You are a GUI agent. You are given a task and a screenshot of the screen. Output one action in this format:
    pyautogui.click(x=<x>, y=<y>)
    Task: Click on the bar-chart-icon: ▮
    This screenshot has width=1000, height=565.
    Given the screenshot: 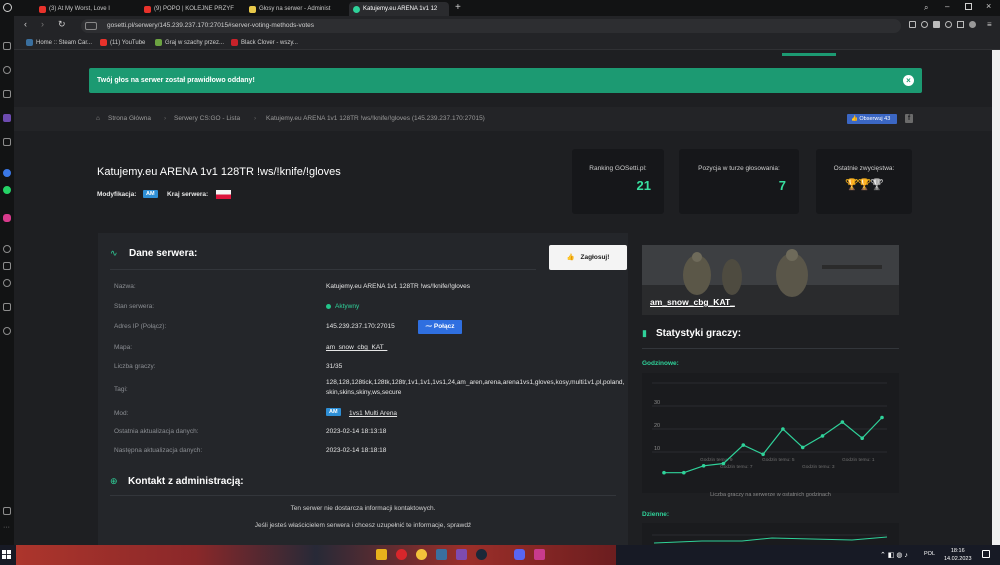 What is the action you would take?
    pyautogui.click(x=644, y=333)
    